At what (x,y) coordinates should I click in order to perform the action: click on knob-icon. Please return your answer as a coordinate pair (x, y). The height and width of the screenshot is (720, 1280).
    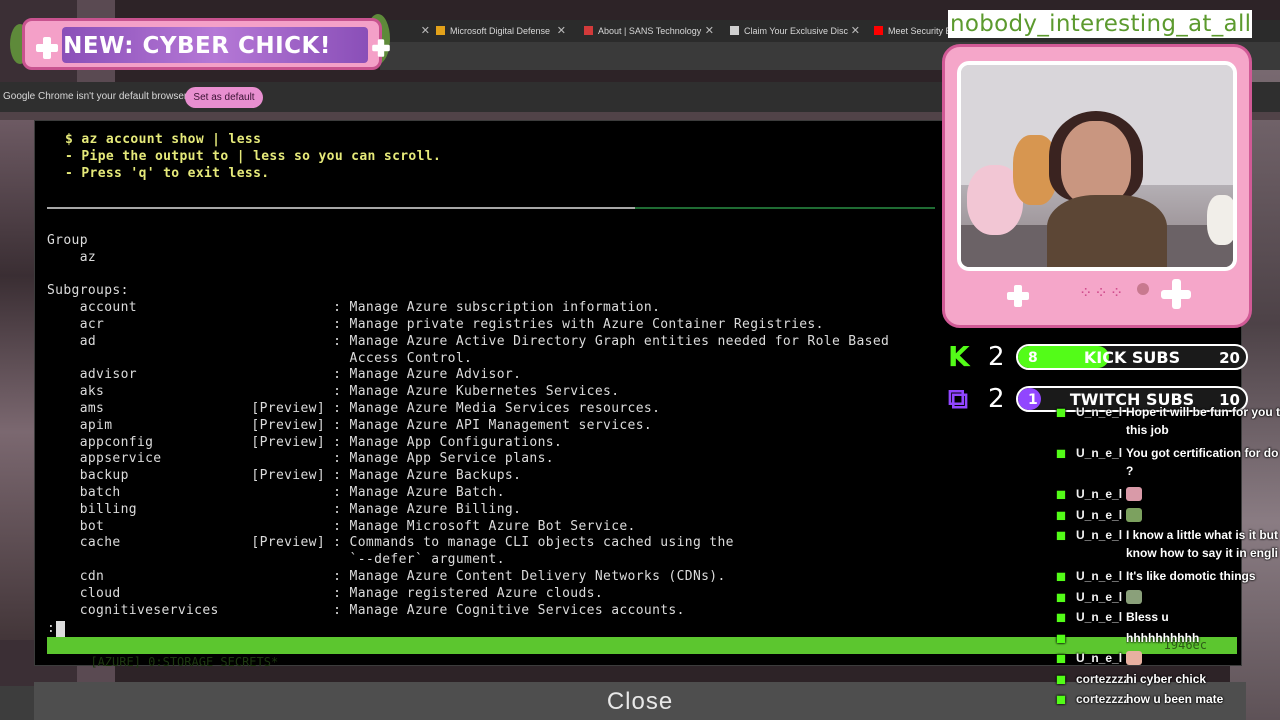
    Looking at the image, I should click on (1143, 289).